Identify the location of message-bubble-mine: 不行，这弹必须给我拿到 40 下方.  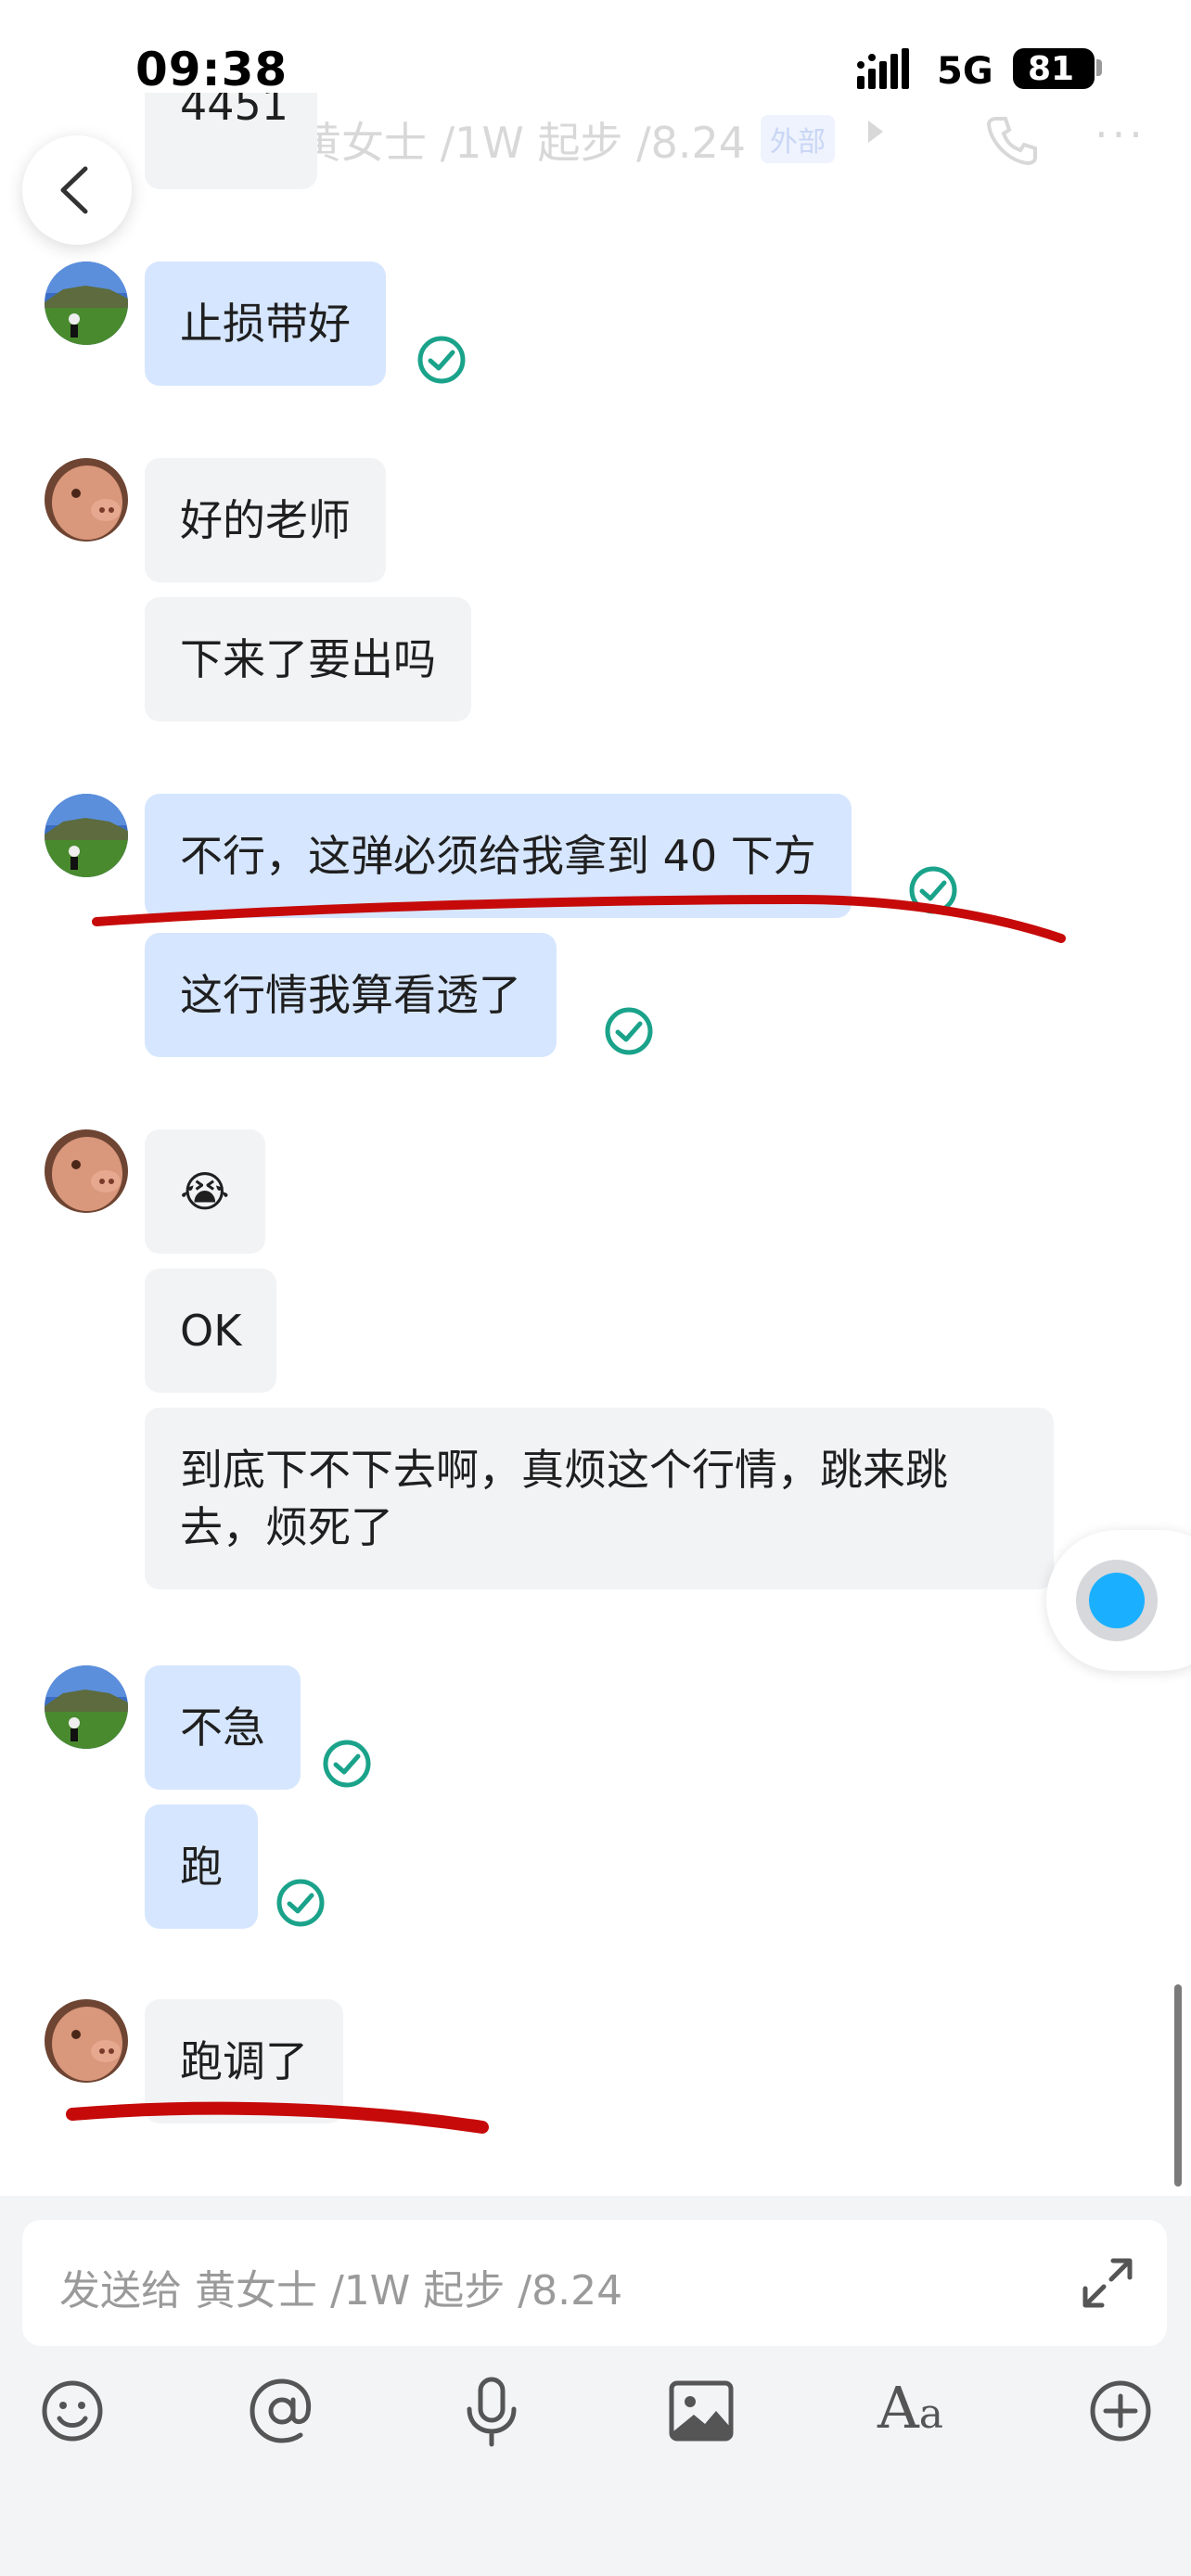
(499, 856).